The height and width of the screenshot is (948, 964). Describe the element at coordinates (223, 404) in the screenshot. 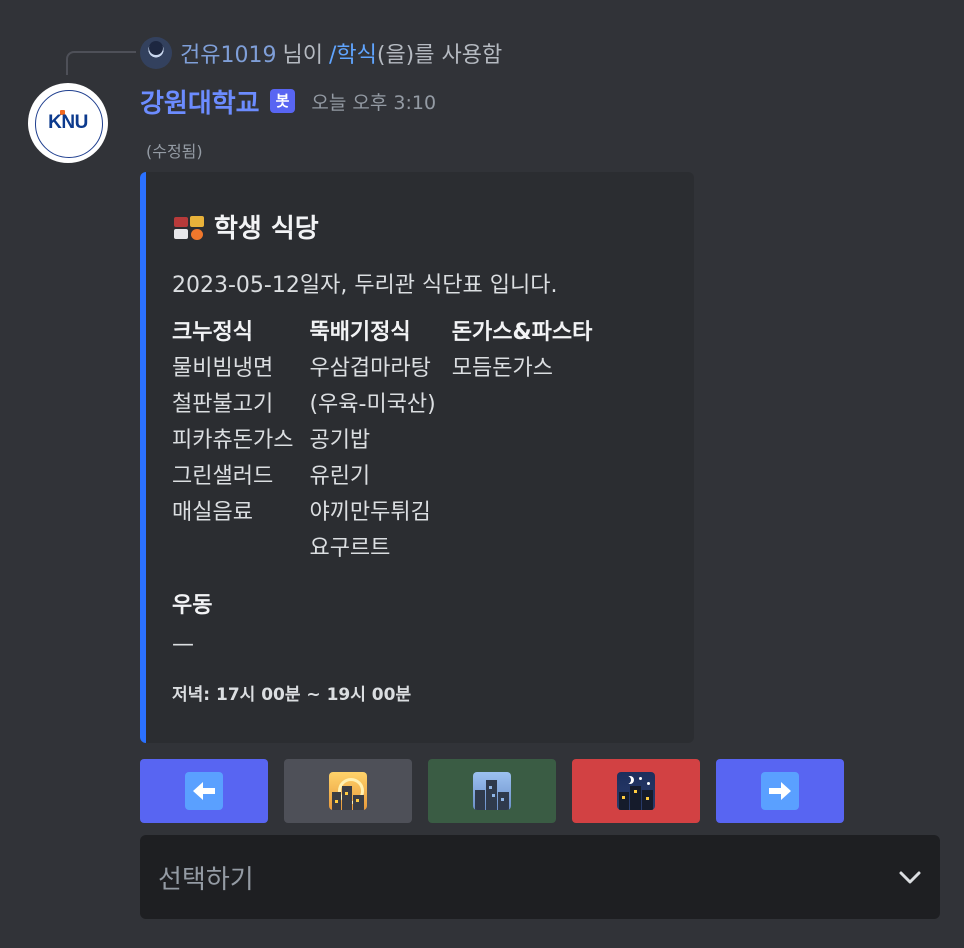

I see `menu-item: 철판불고기` at that location.